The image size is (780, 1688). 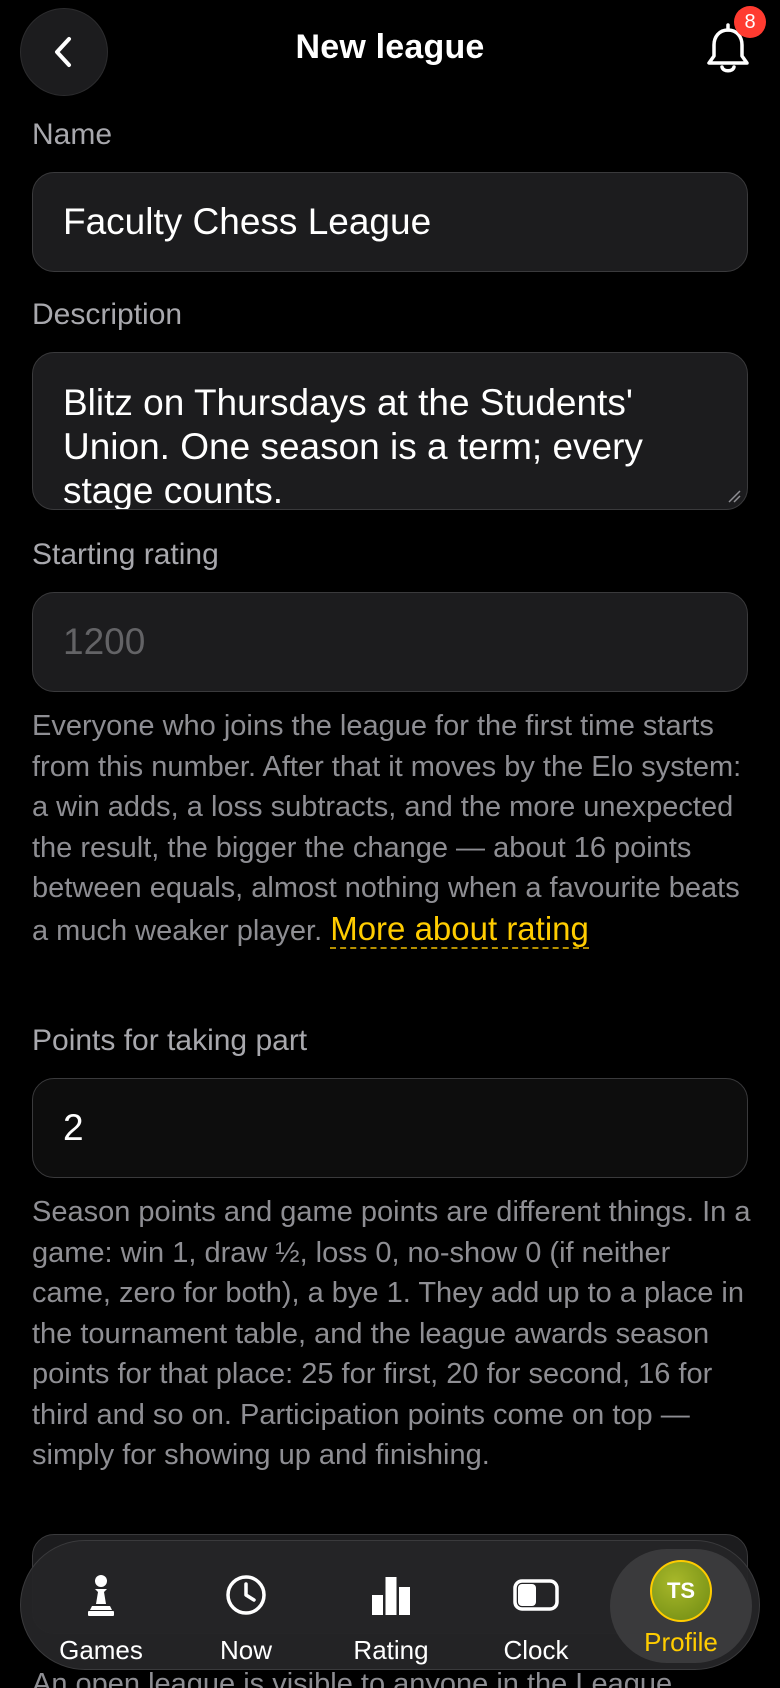 I want to click on tab-profile: TS Profile, so click(x=681, y=1606).